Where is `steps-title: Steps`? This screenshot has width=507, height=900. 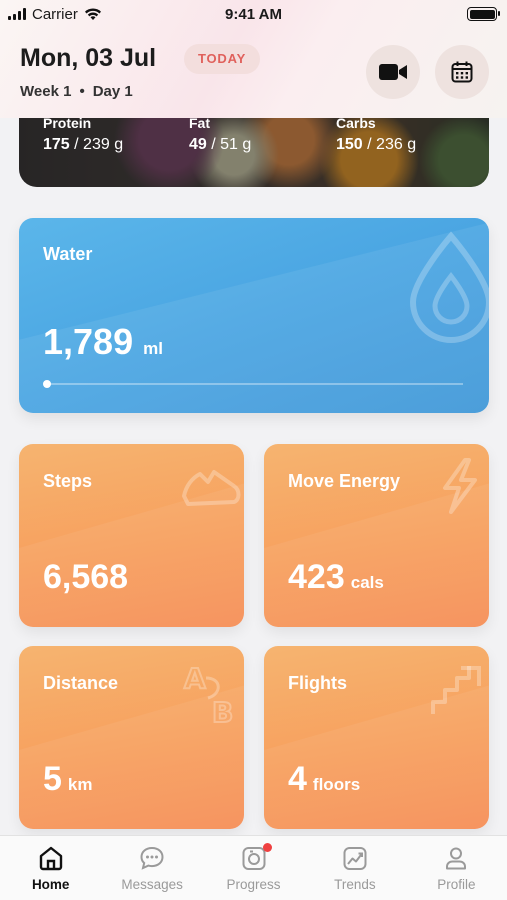
steps-title: Steps is located at coordinates (68, 481).